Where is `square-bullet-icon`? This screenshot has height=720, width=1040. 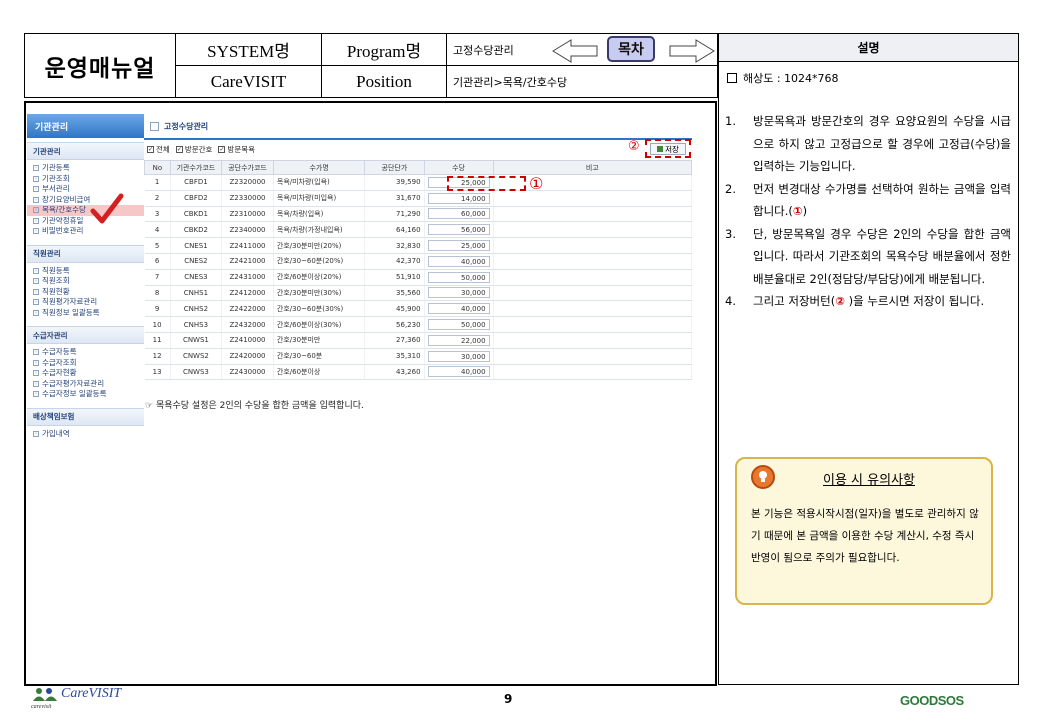 square-bullet-icon is located at coordinates (732, 78).